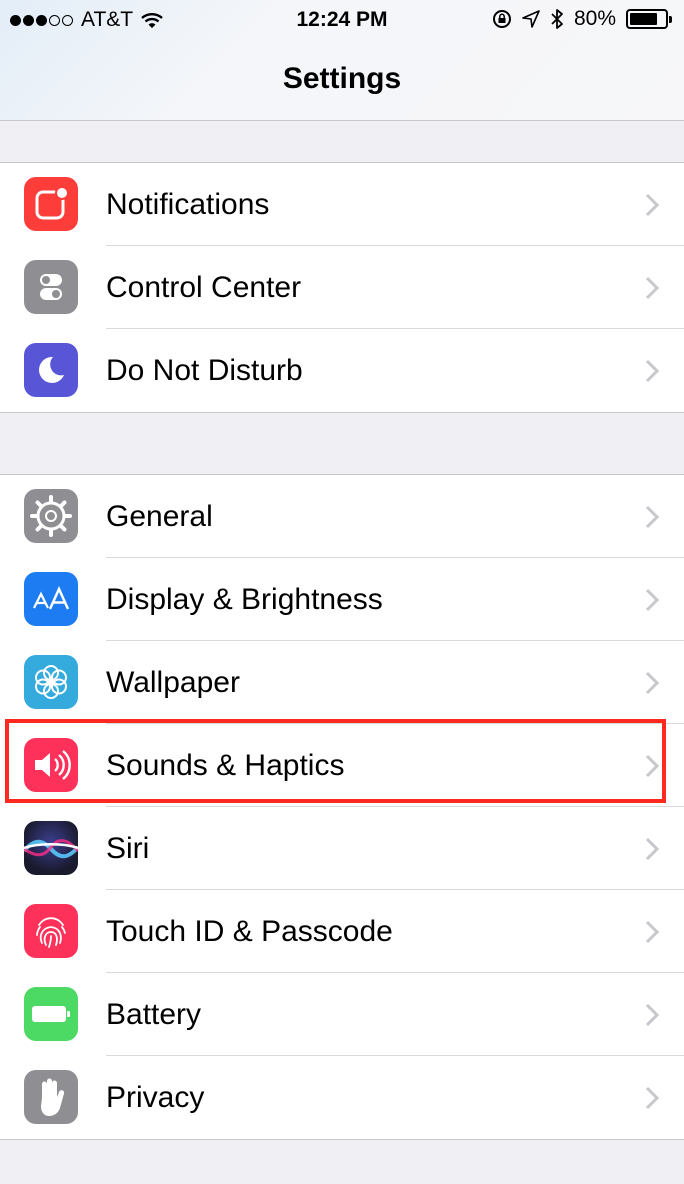  What do you see at coordinates (159, 516) in the screenshot?
I see `settings-item-label: General` at bounding box center [159, 516].